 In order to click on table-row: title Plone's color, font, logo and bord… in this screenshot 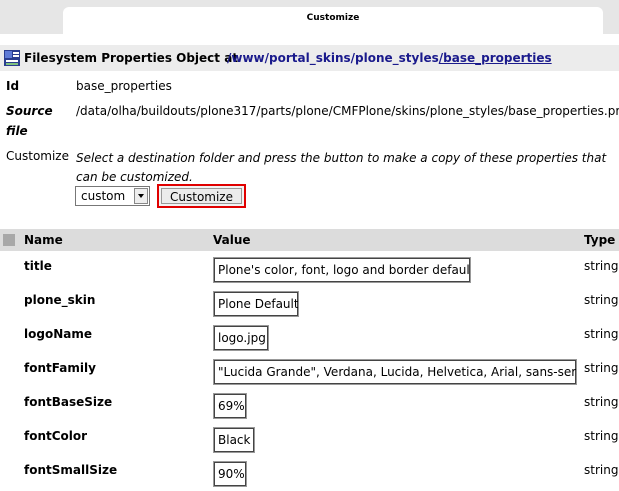, I will do `click(309, 270)`.